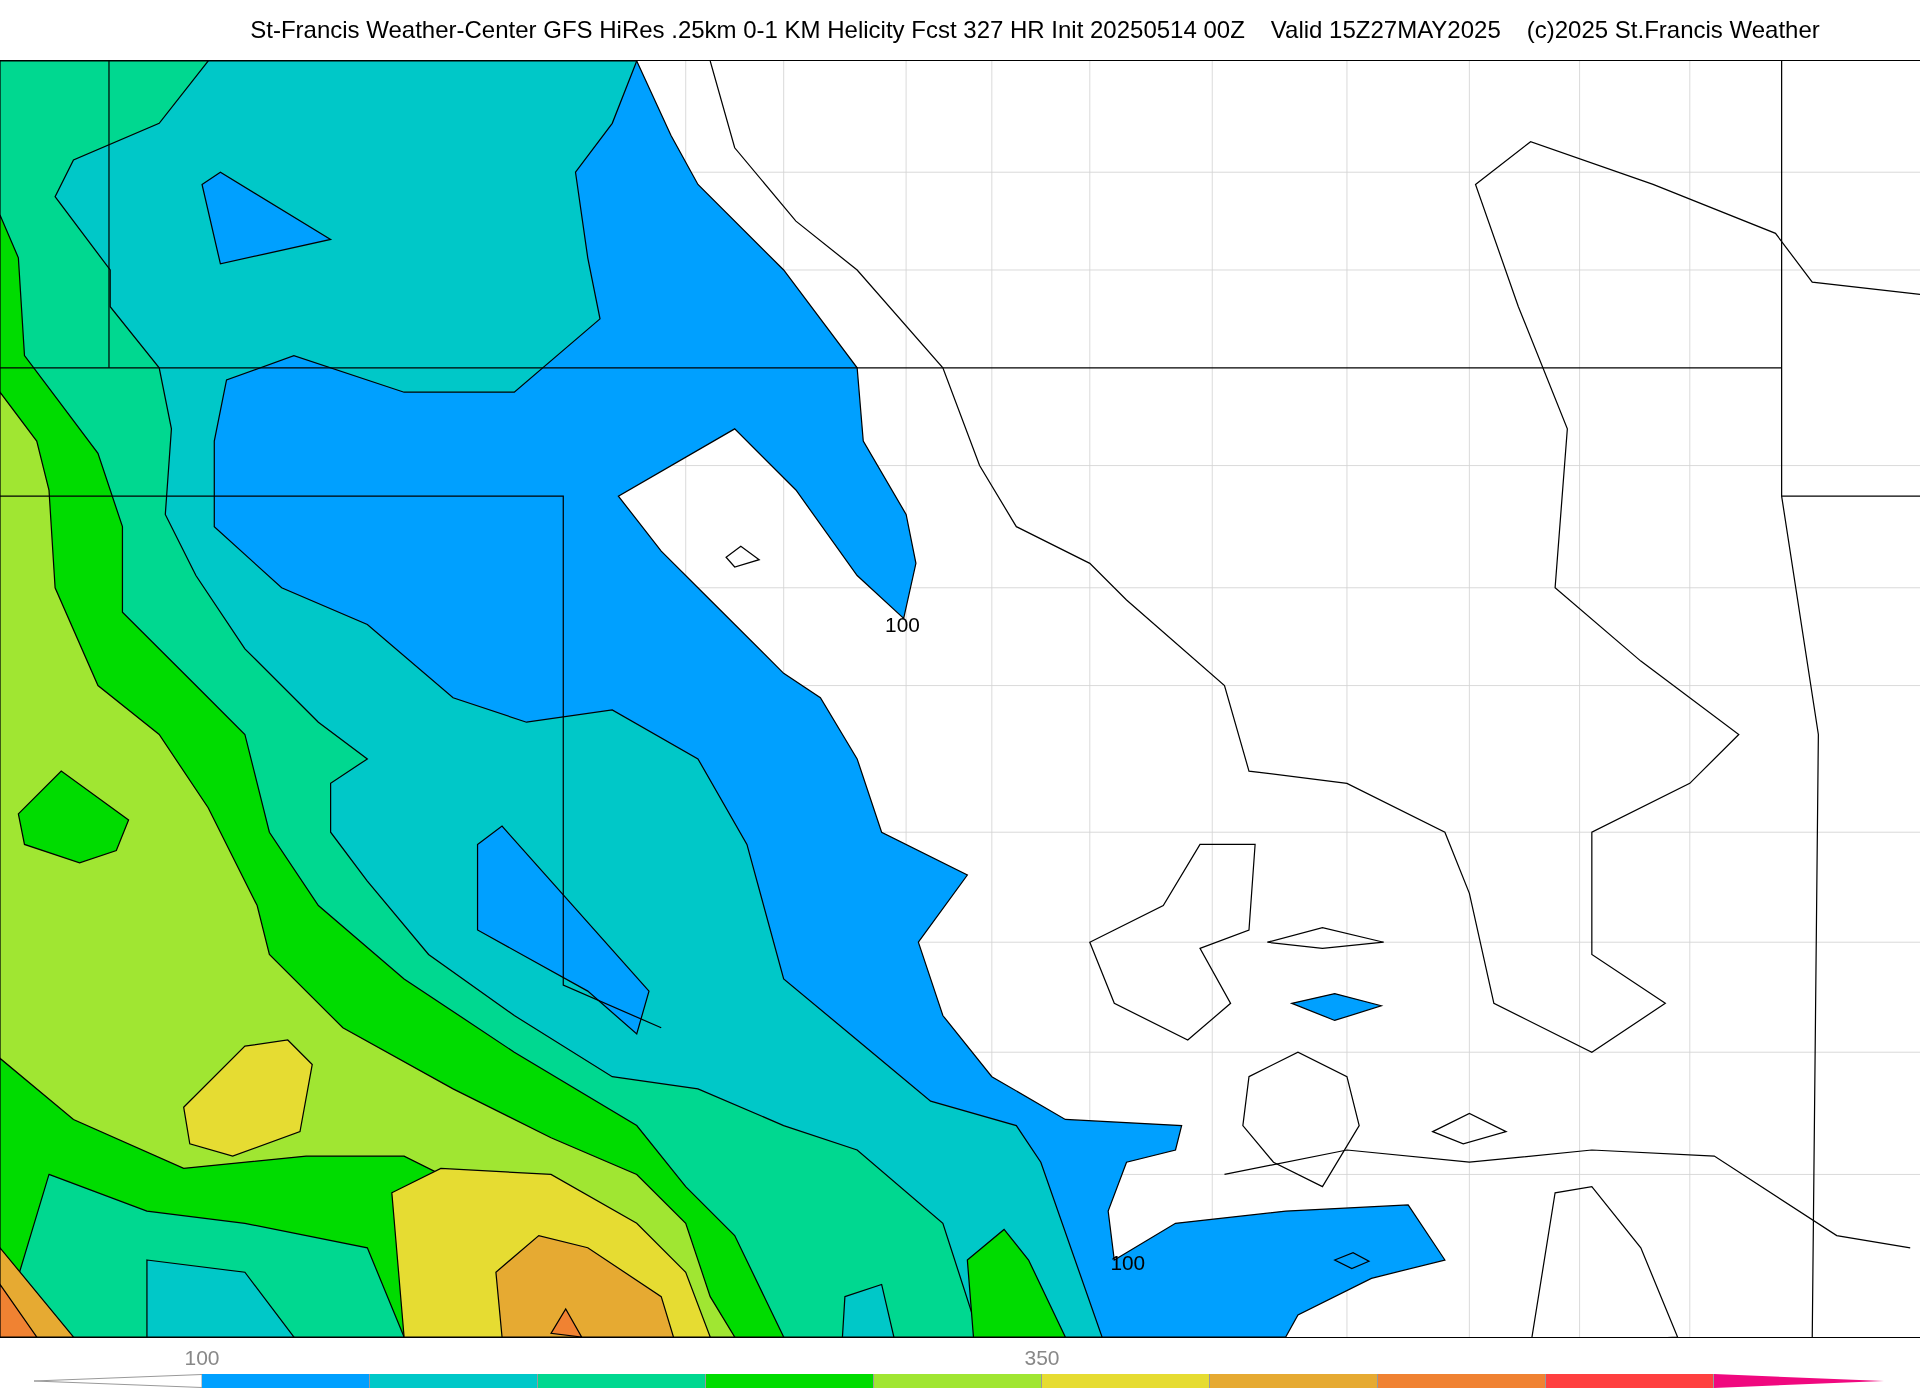 This screenshot has height=1400, width=1920. What do you see at coordinates (1042, 1358) in the screenshot?
I see `colorbar-tick-label: 350` at bounding box center [1042, 1358].